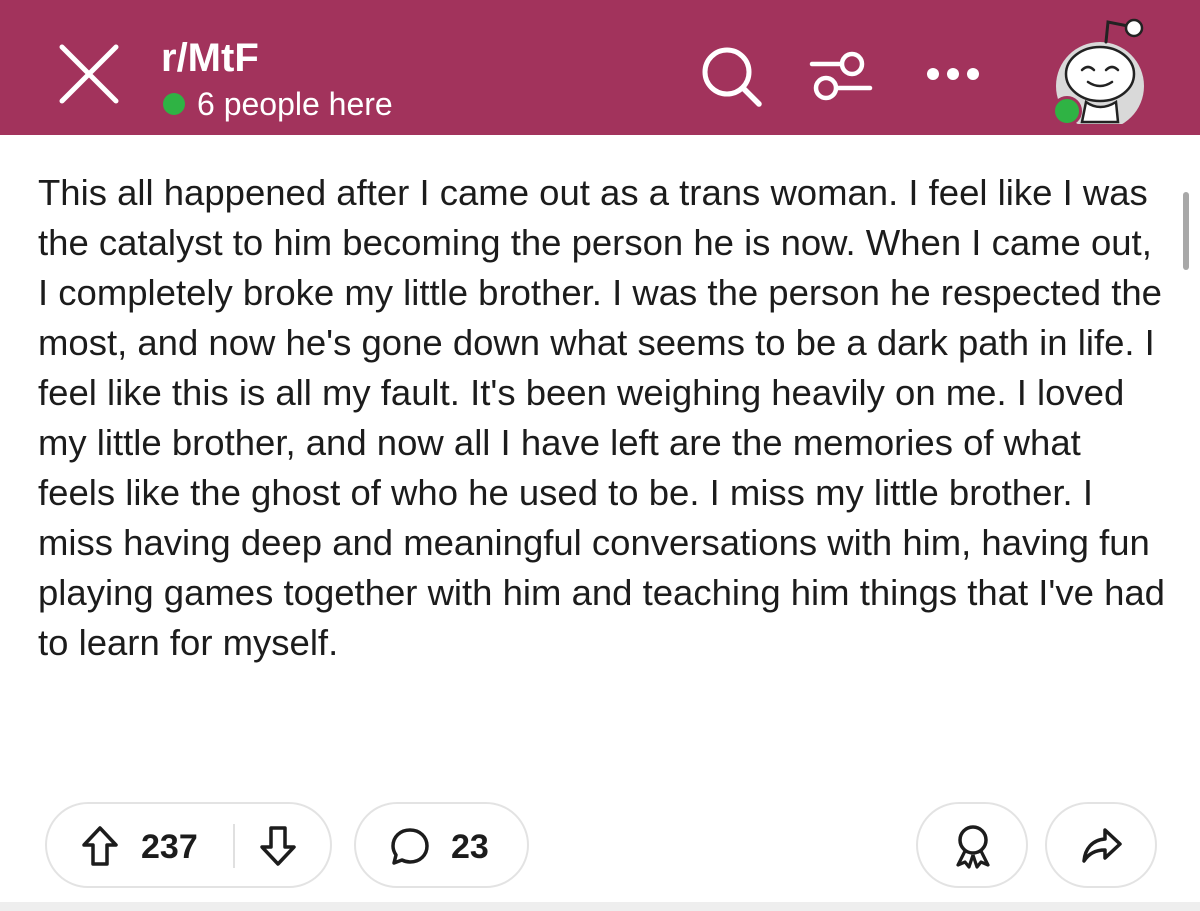  What do you see at coordinates (470, 847) in the screenshot?
I see `comment-count: 23` at bounding box center [470, 847].